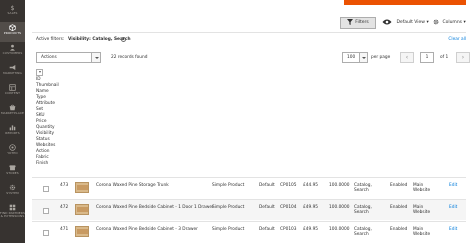  Describe the element at coordinates (12, 132) in the screenshot. I see `nav-item-reports: Reports` at that location.